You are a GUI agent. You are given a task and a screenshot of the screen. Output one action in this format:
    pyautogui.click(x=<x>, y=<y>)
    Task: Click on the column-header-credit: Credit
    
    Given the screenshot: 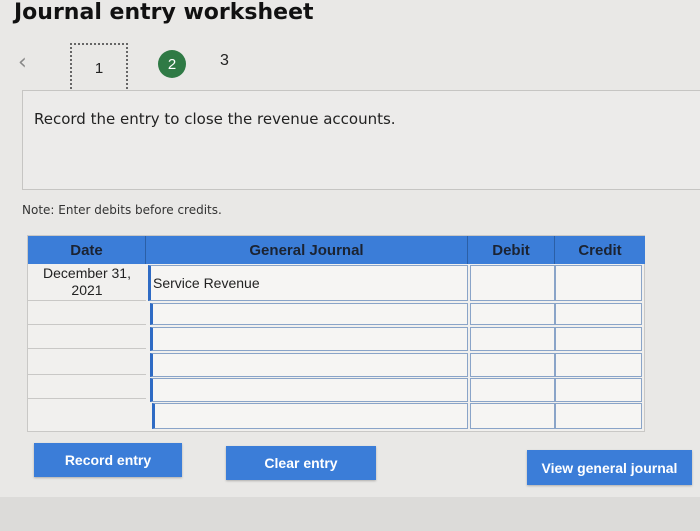 What is the action you would take?
    pyautogui.click(x=600, y=250)
    